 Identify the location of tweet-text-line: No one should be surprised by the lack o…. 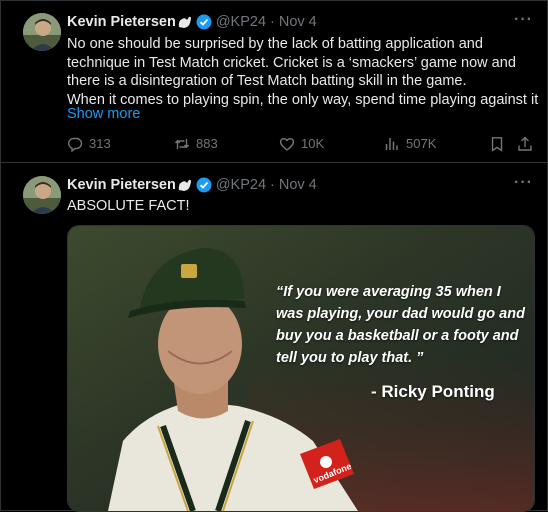
(275, 44).